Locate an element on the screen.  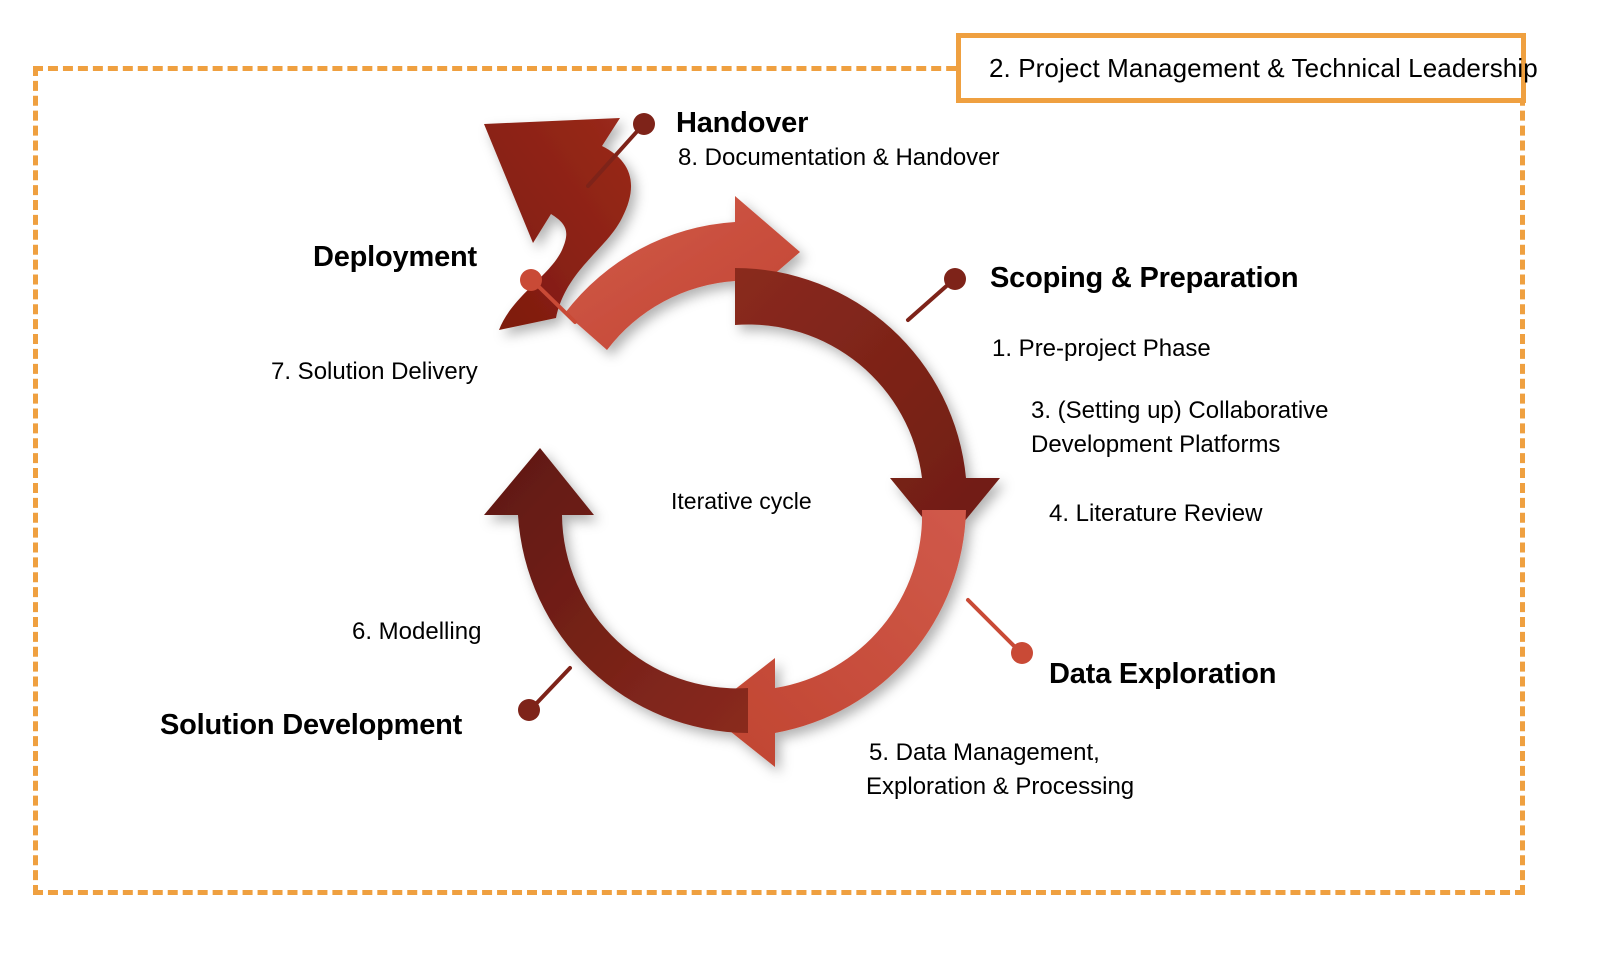
connector-dot-solution-development is located at coordinates (529, 710).